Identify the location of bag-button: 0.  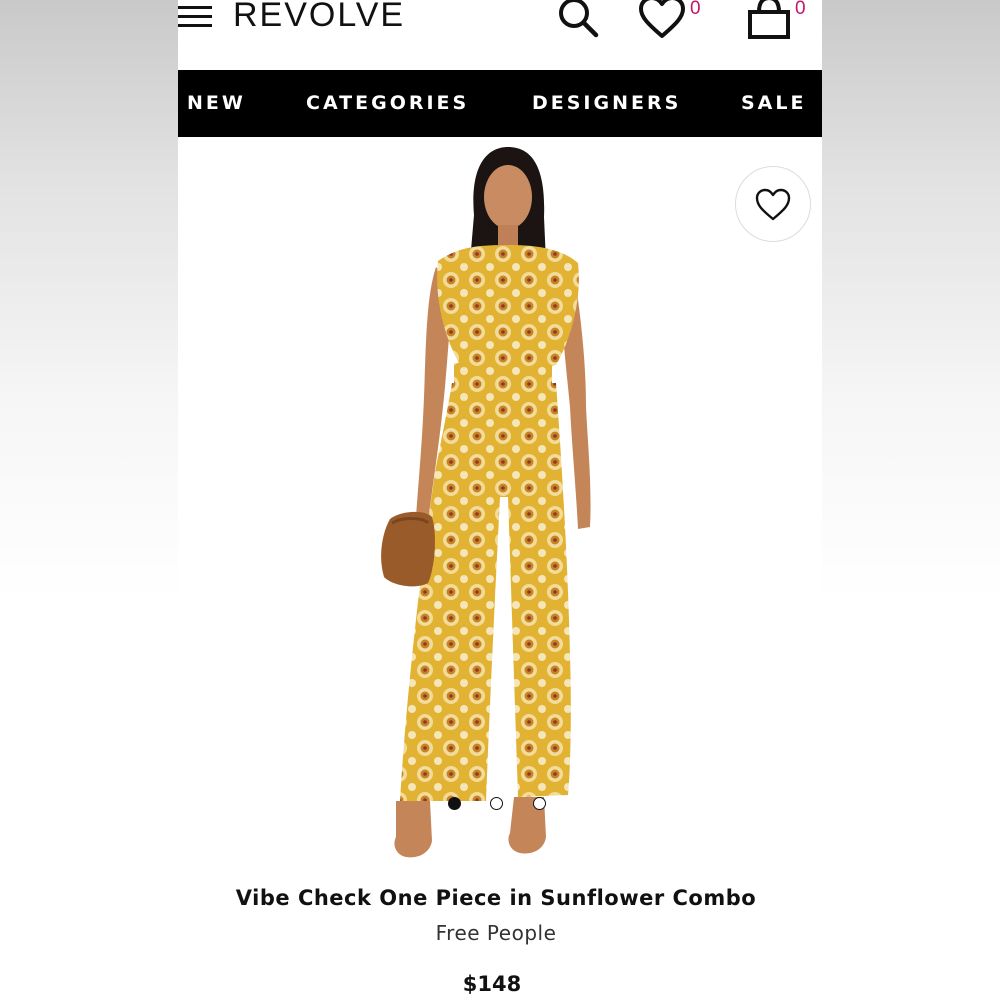
(776, 23).